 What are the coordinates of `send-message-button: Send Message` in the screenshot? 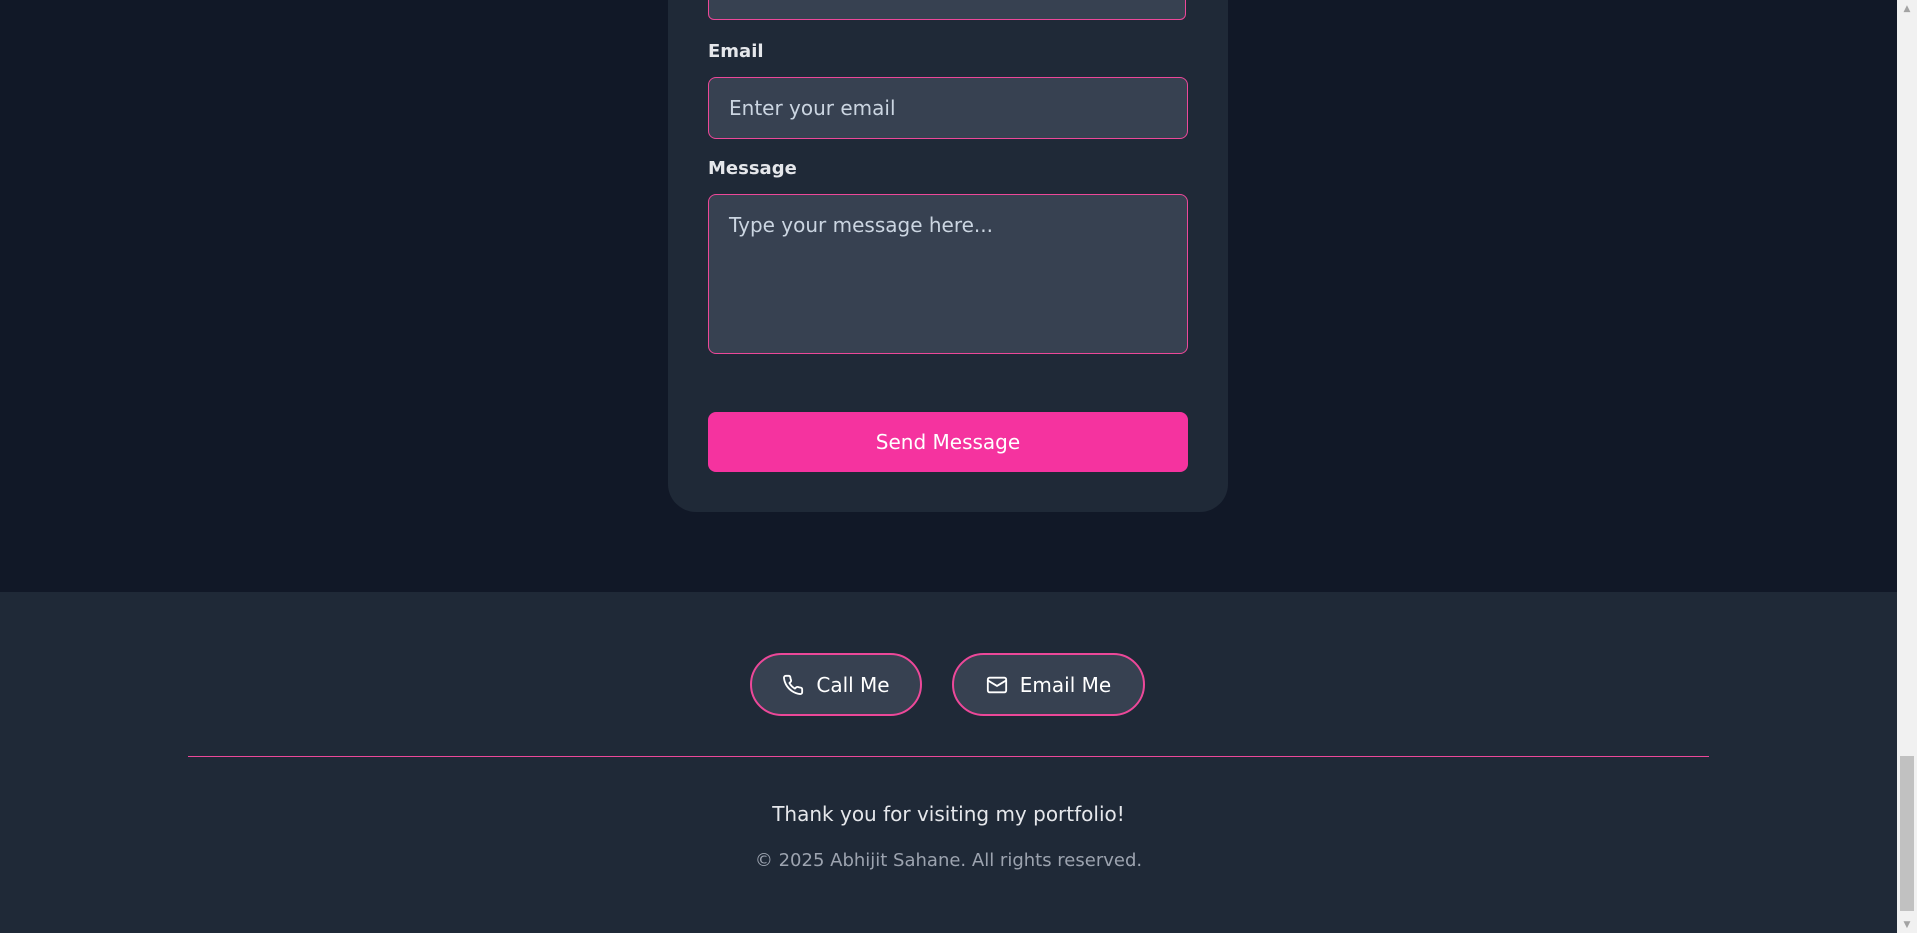 It's located at (948, 442).